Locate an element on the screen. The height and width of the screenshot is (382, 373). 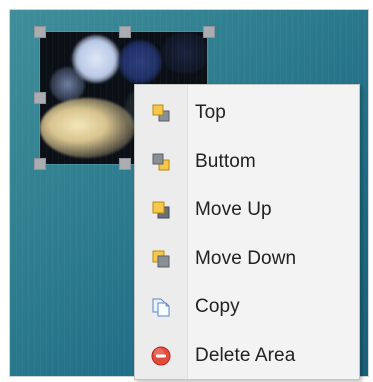
menu-item-move-up: Move Up is located at coordinates (247, 210).